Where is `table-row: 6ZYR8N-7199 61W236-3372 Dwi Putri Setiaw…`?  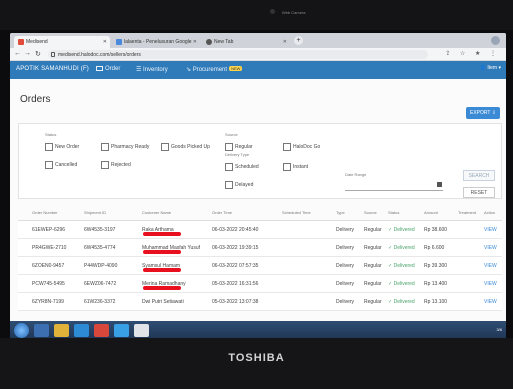
table-row: 6ZYR8N-7199 61W236-3372 Dwi Putri Setiaw… is located at coordinates (260, 302).